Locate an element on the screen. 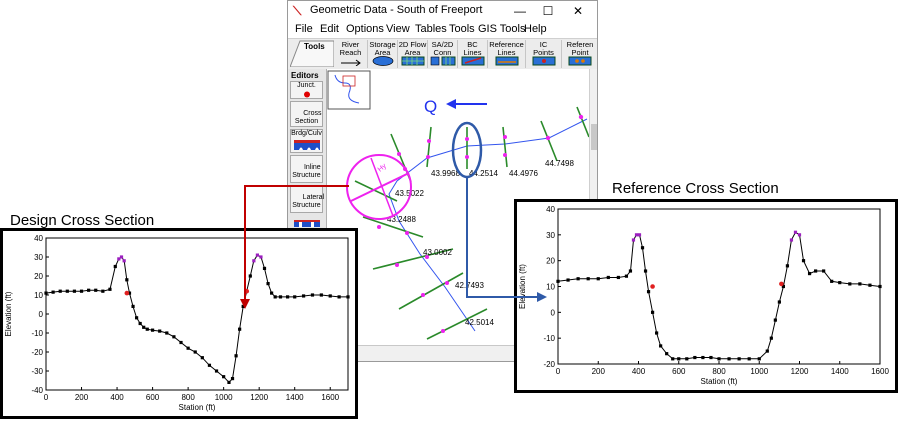  river-reach-icon is located at coordinates (350, 62).